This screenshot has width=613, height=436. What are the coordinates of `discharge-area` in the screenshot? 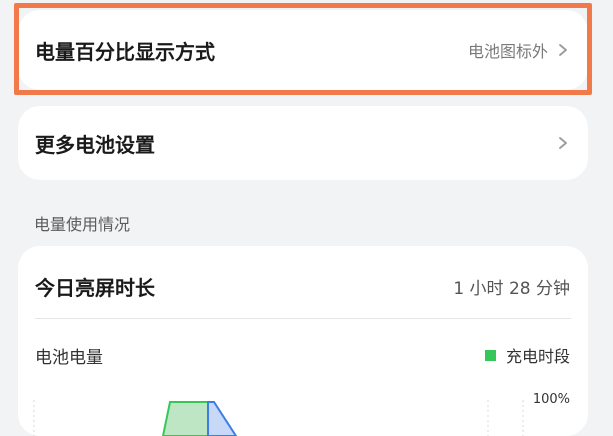 It's located at (222, 418).